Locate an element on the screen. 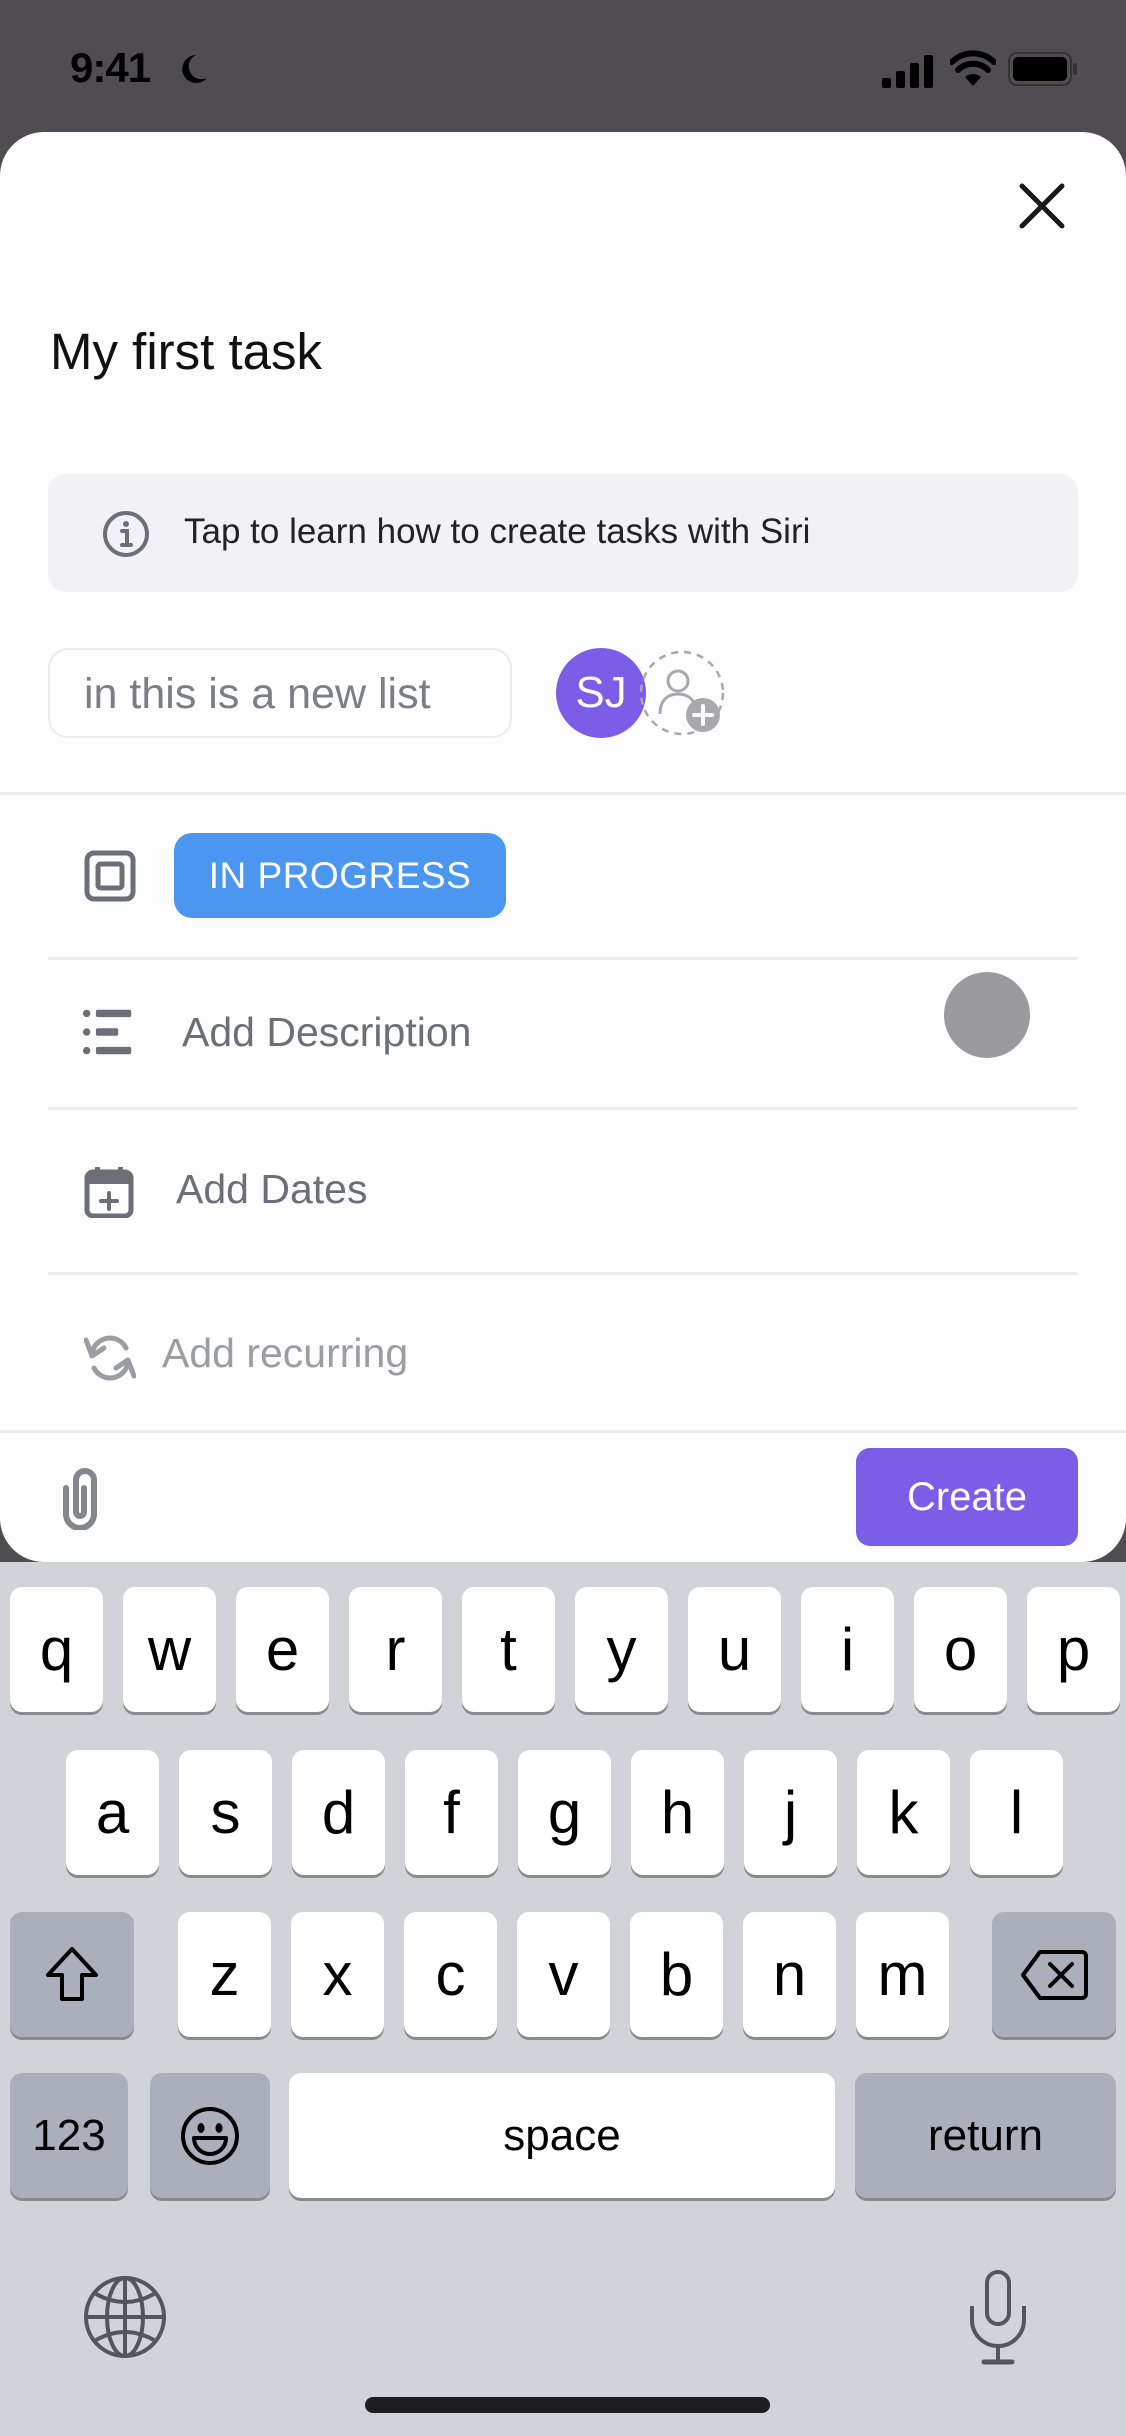 This screenshot has width=1126, height=2436. backspace-icon is located at coordinates (1054, 1974).